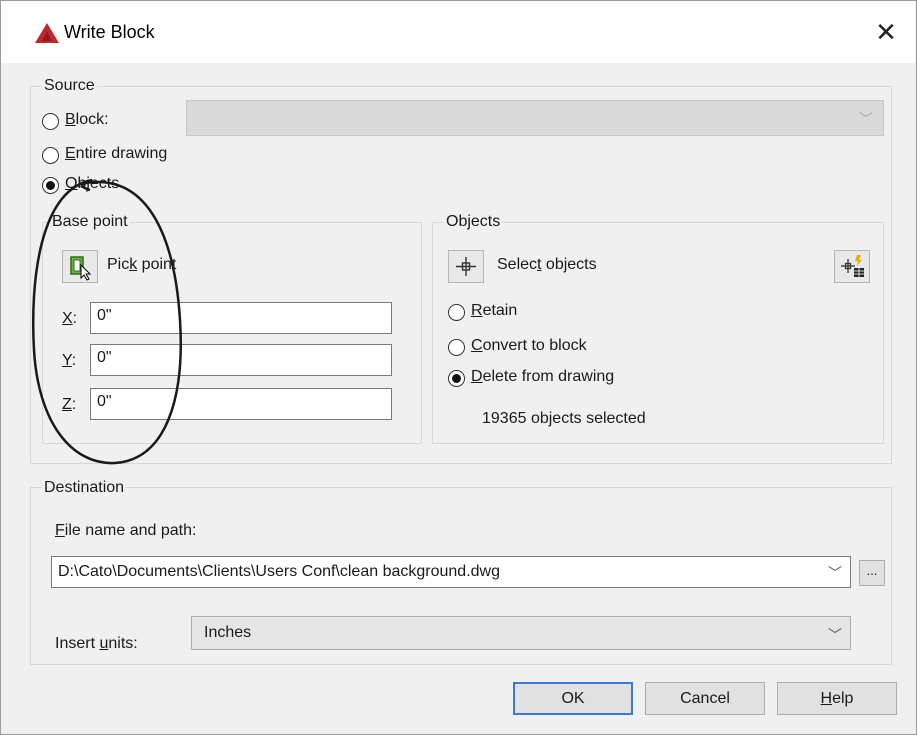  I want to click on convert-to-block-label: Convert to block, so click(529, 345).